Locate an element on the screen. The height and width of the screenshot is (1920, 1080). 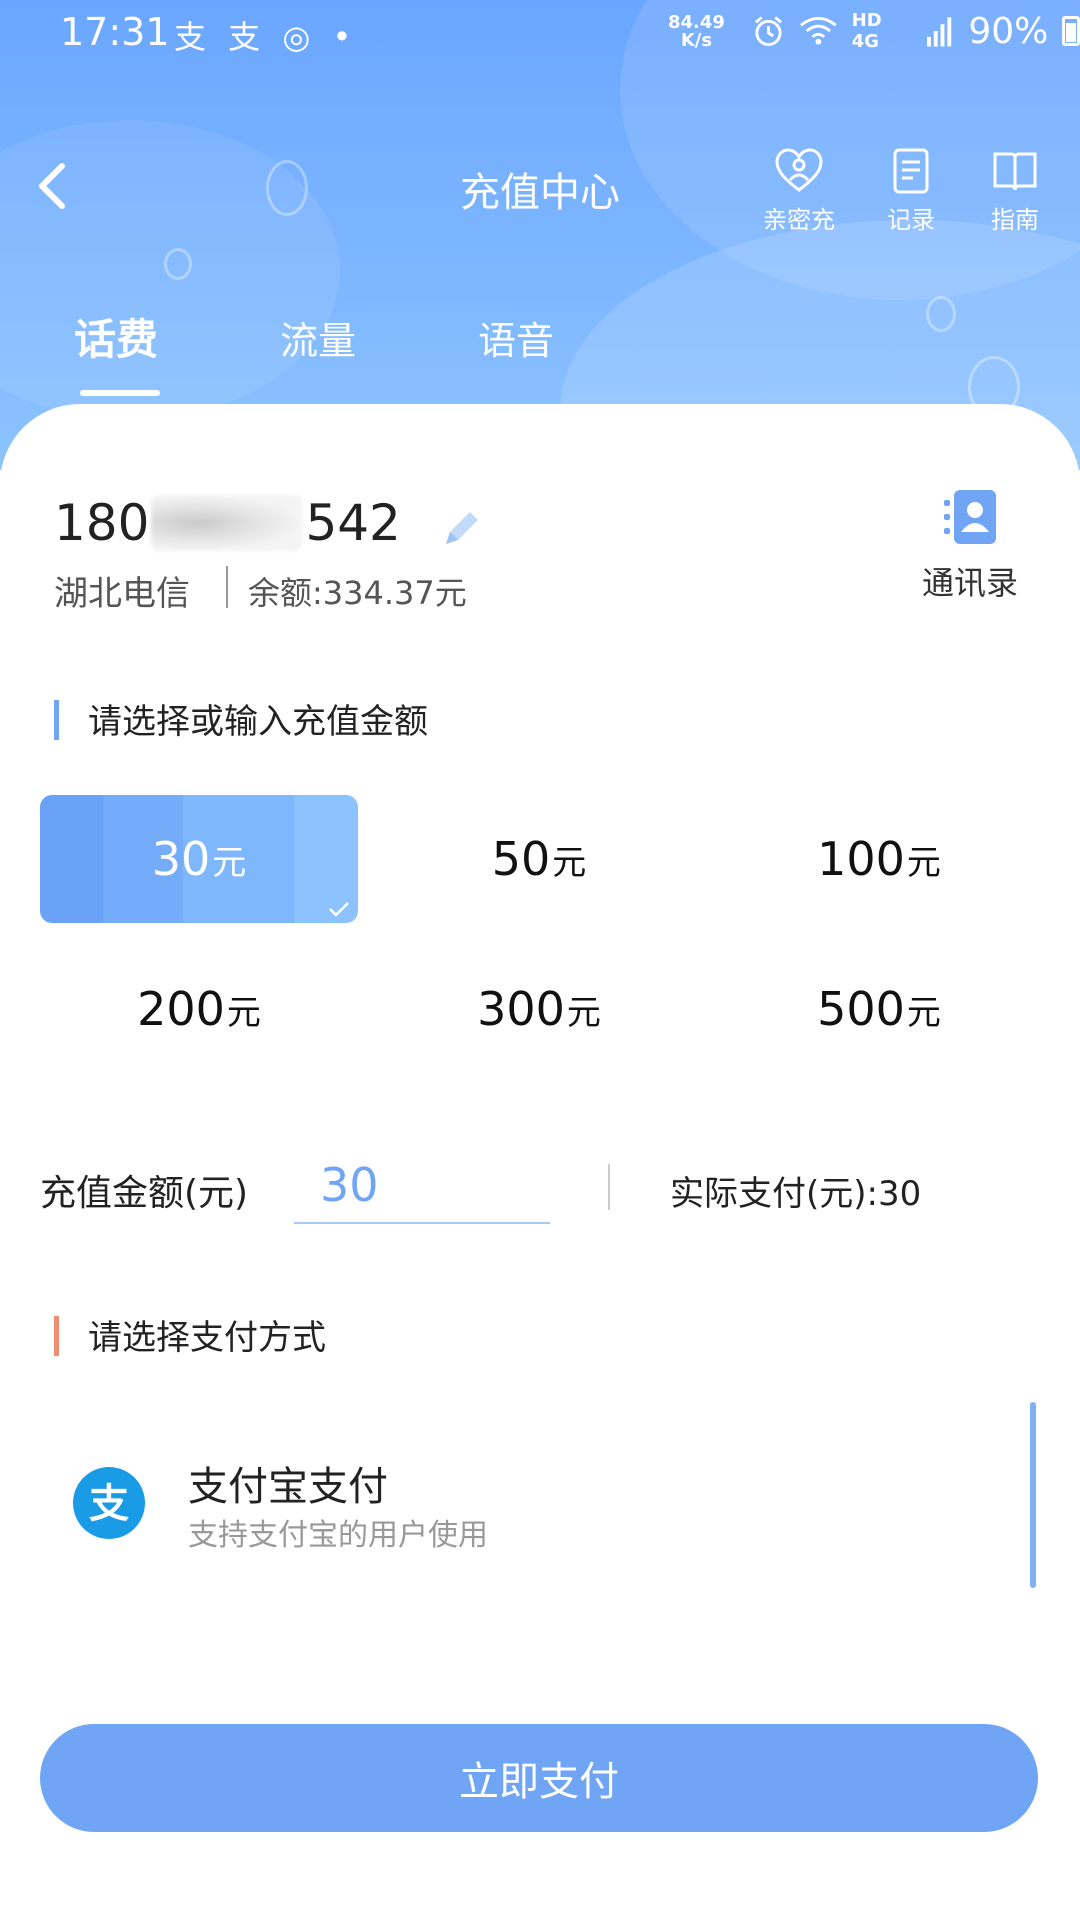
alarm-icon is located at coordinates (768, 31).